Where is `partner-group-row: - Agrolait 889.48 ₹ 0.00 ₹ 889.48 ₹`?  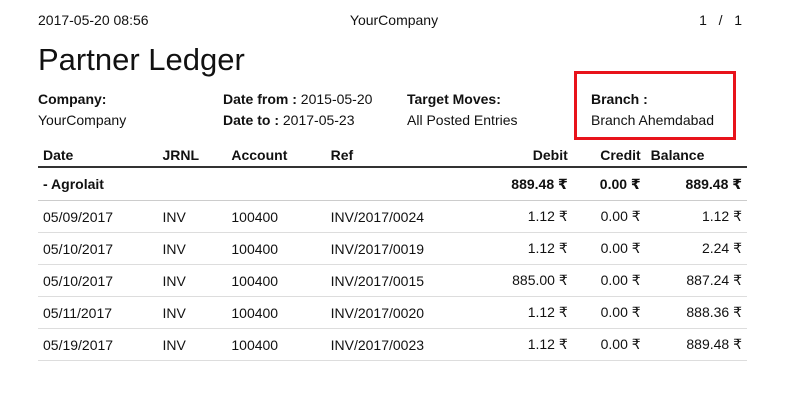 partner-group-row: - Agrolait 889.48 ₹ 0.00 ₹ 889.48 ₹ is located at coordinates (392, 184).